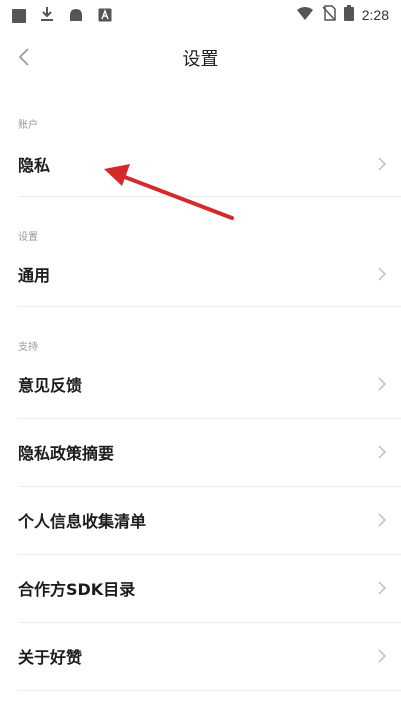  Describe the element at coordinates (47, 16) in the screenshot. I see `download-icon` at that location.